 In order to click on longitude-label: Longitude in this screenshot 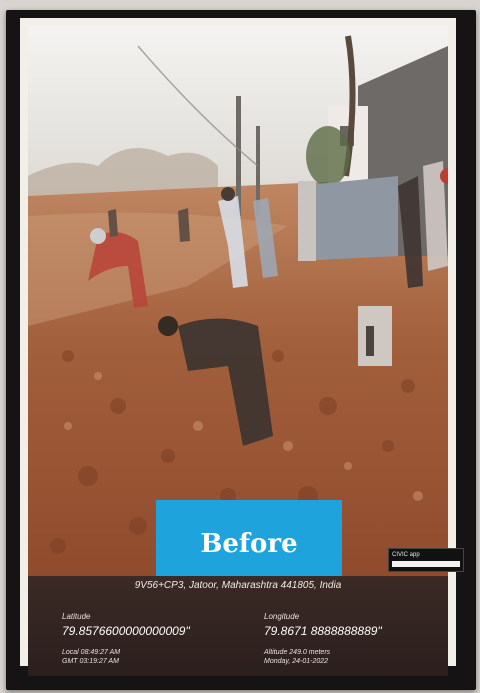, I will do `click(282, 616)`.